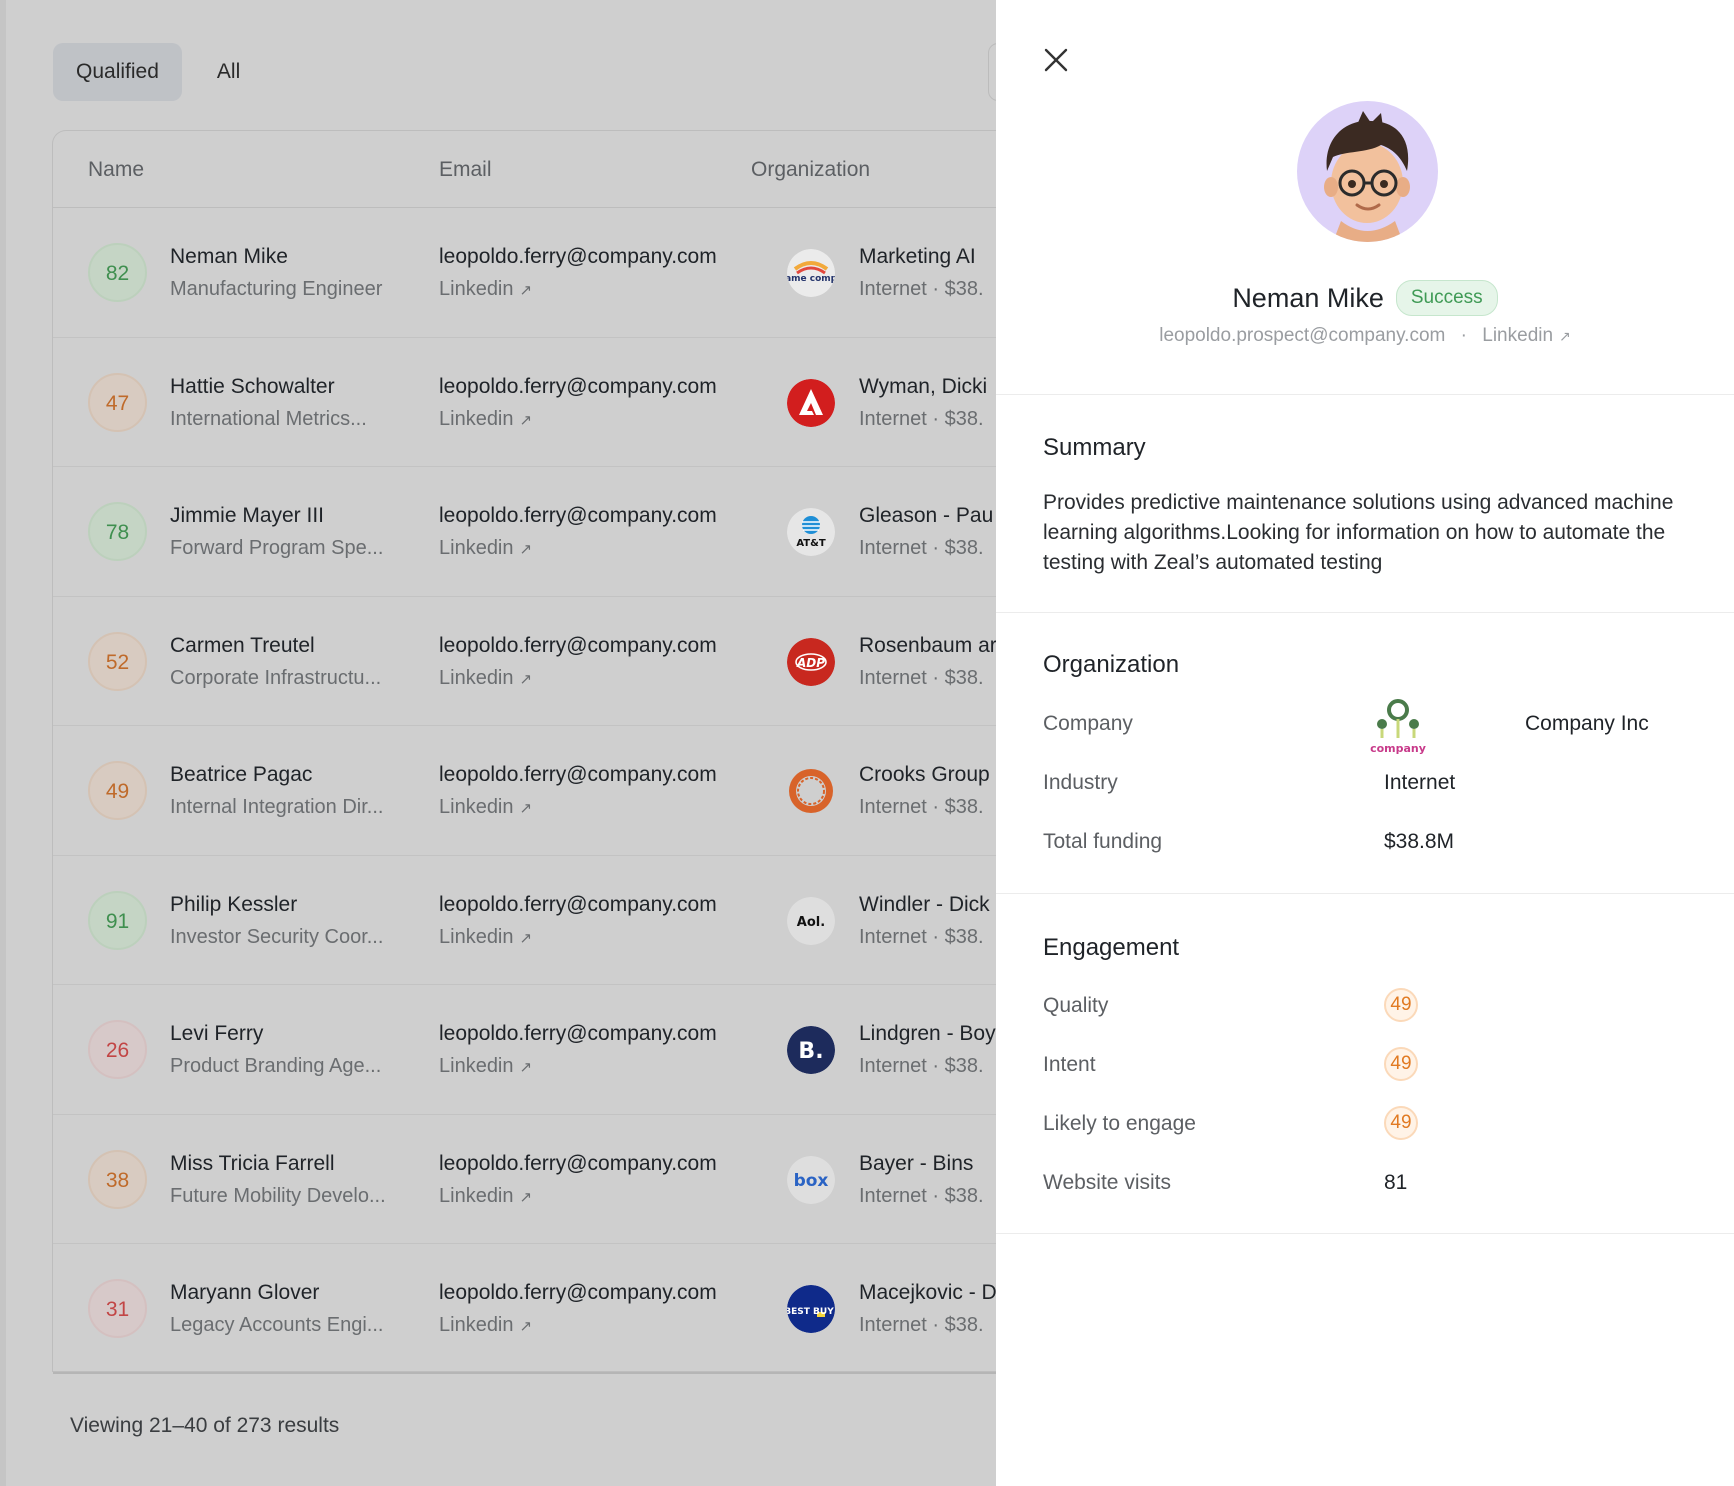 The height and width of the screenshot is (1486, 1734). I want to click on company-logo-icon: company, so click(1398, 727).